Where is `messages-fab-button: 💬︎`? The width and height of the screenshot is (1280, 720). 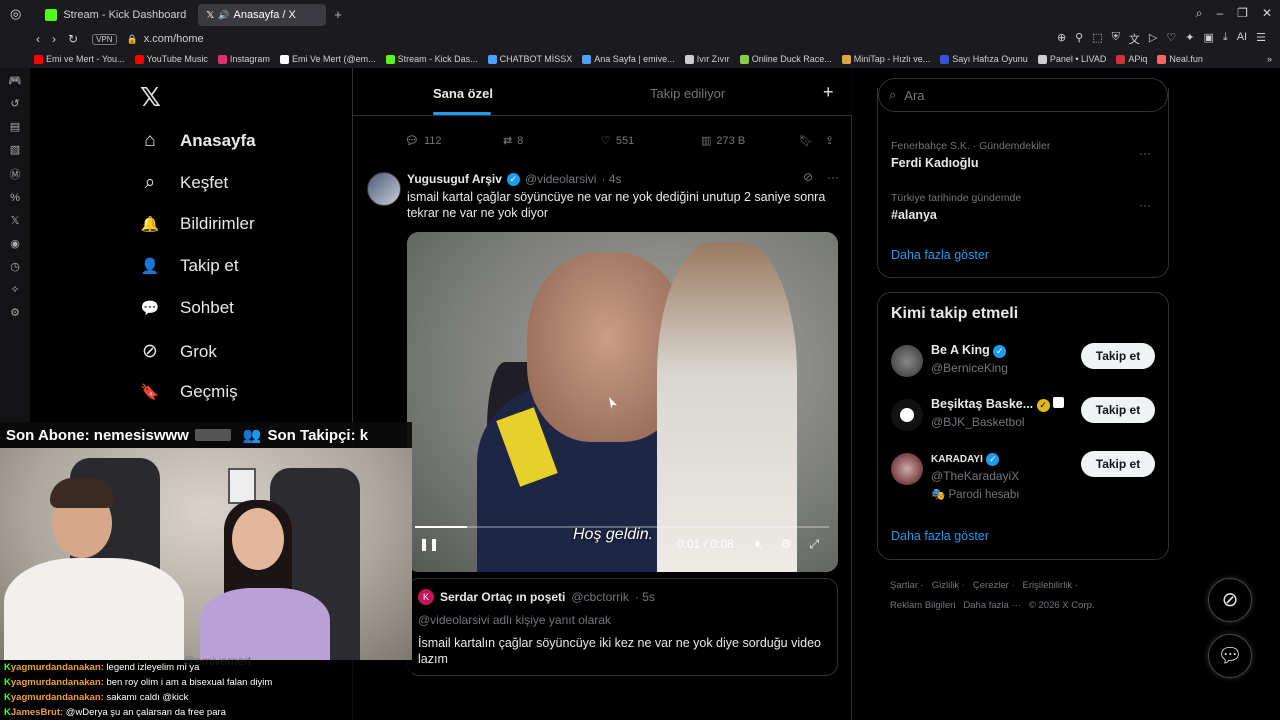
messages-fab-button: 💬︎ is located at coordinates (1230, 656).